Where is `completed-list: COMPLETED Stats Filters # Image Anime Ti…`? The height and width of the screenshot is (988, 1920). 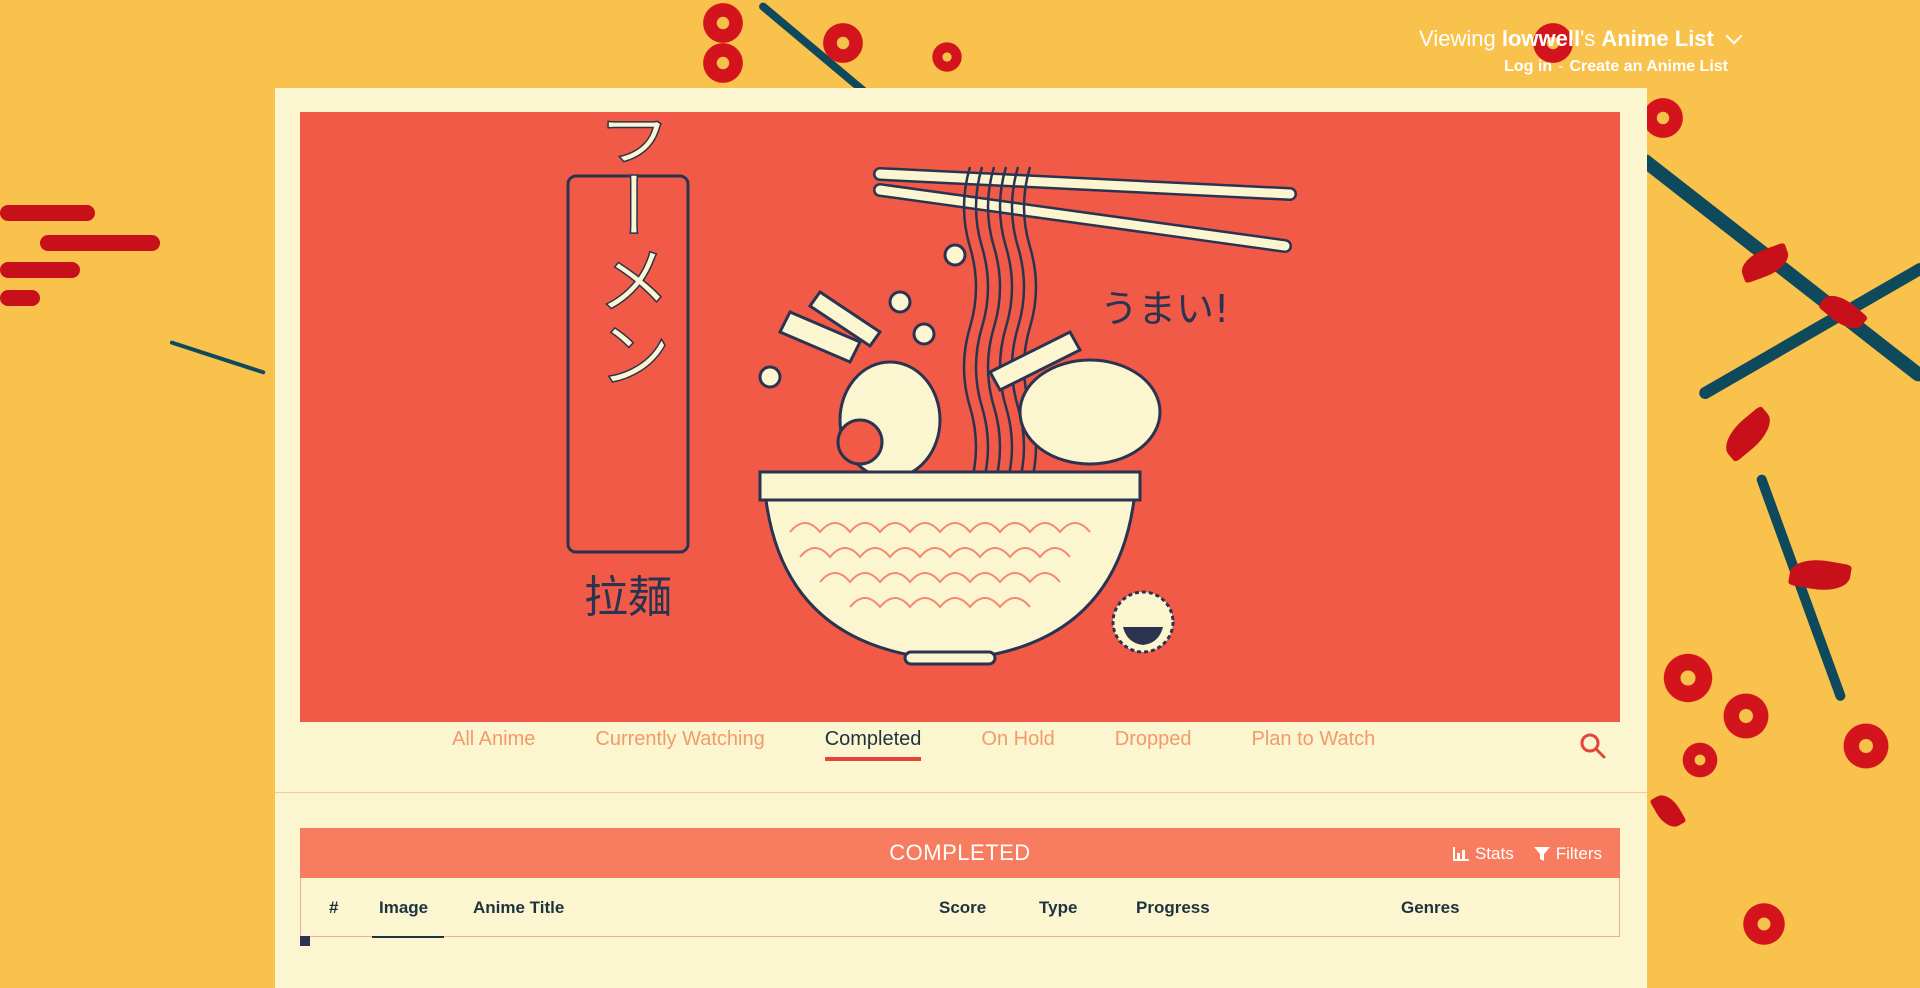 completed-list: COMPLETED Stats Filters # Image Anime Ti… is located at coordinates (960, 887).